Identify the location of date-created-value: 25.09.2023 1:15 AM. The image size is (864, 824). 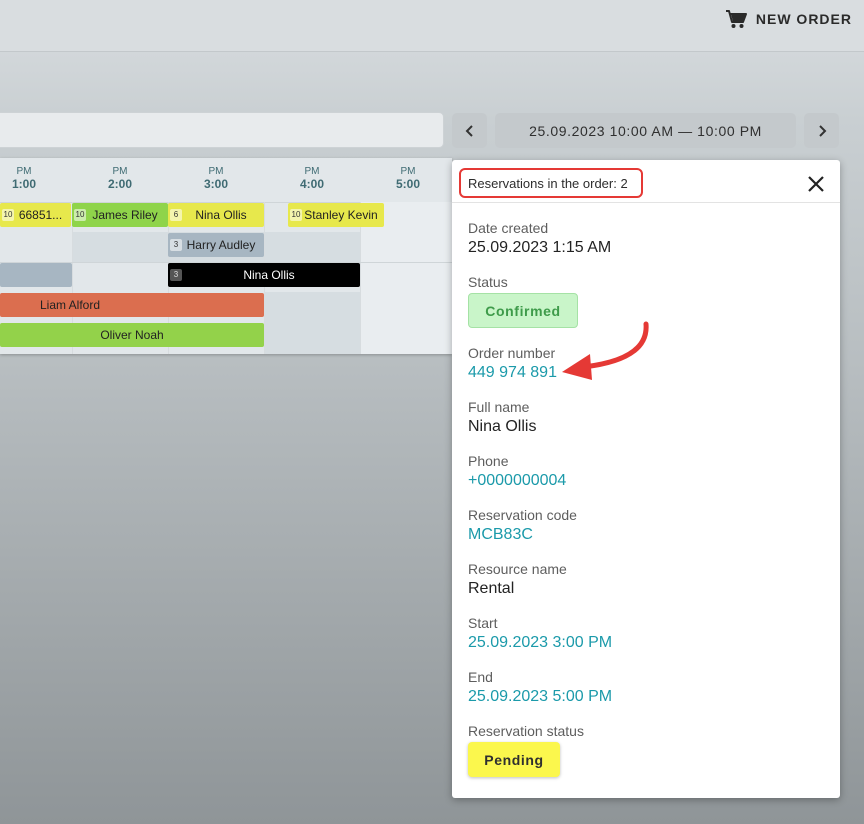
(540, 247).